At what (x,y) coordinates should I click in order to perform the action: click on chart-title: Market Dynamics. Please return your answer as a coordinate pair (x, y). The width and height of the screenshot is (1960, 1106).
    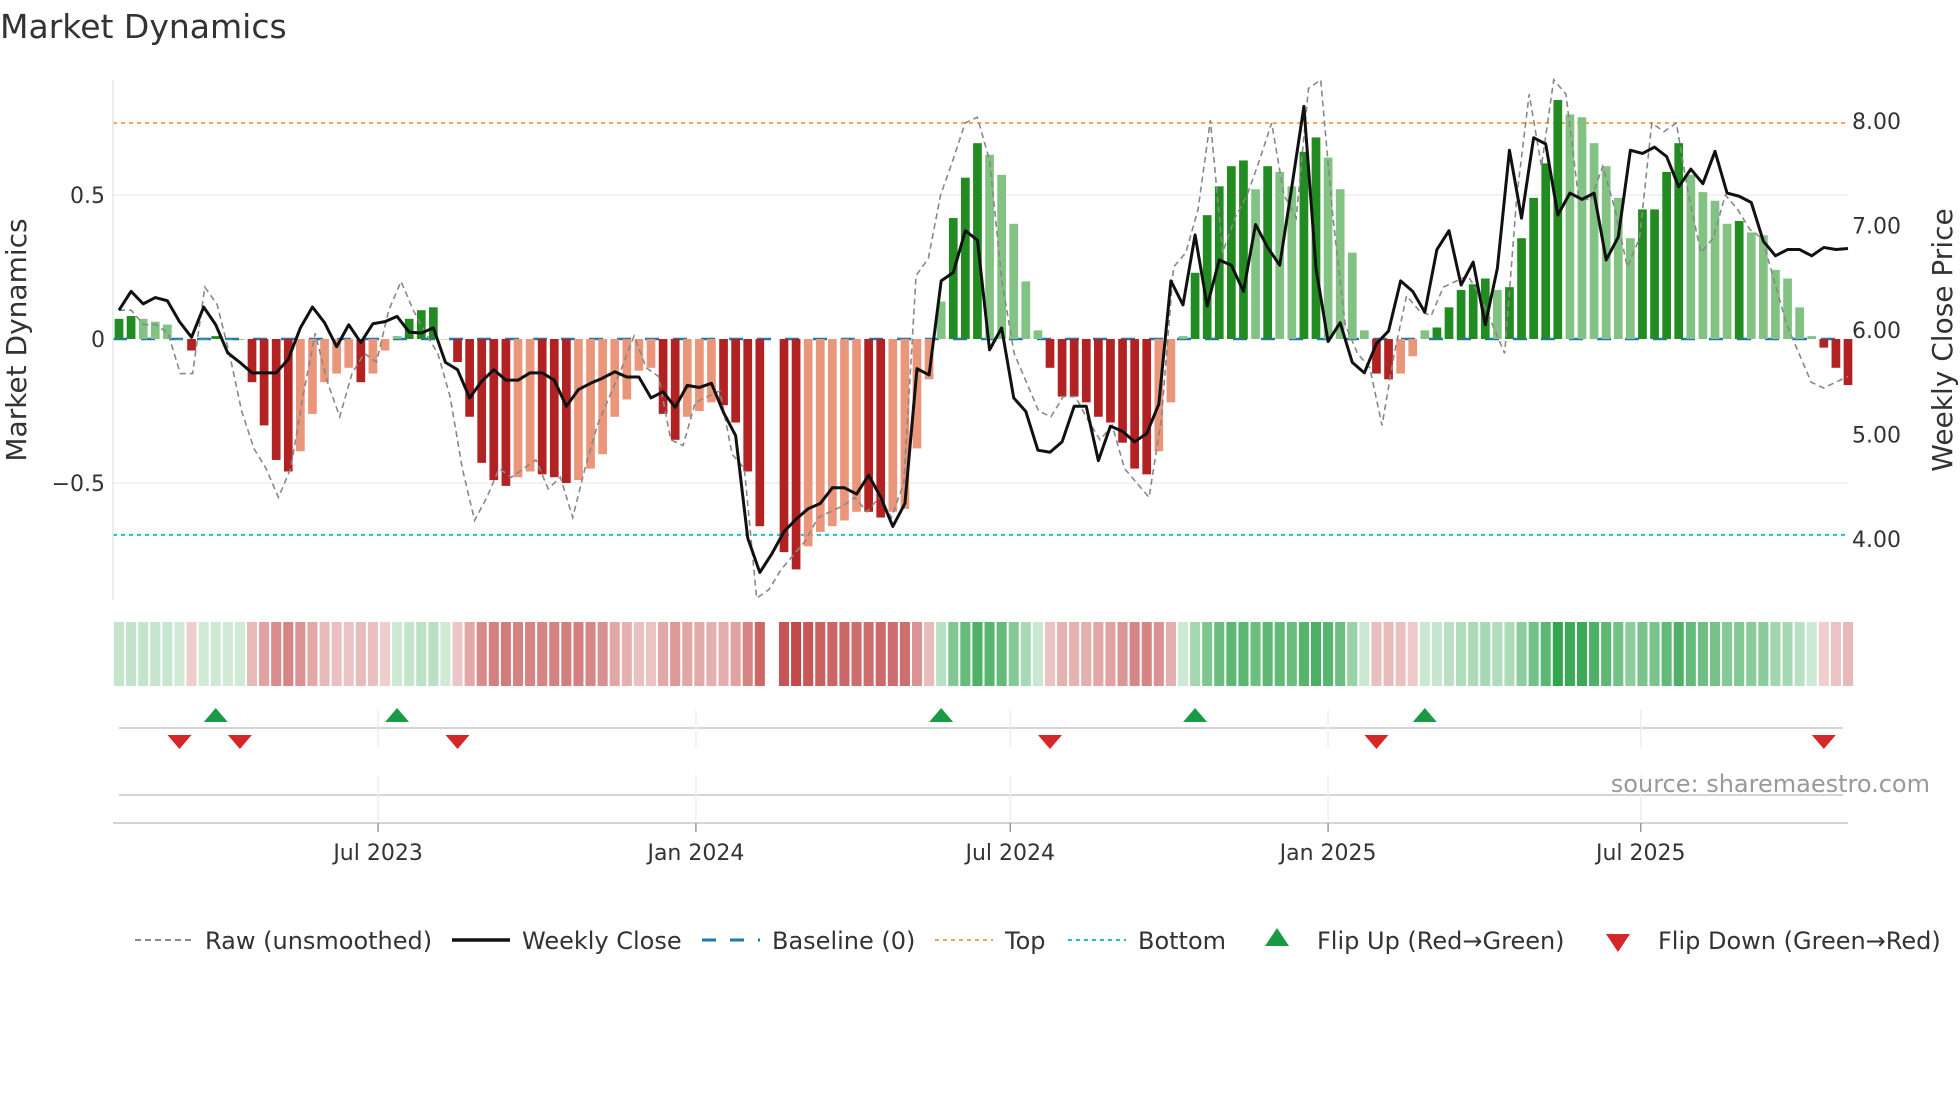
    Looking at the image, I should click on (143, 26).